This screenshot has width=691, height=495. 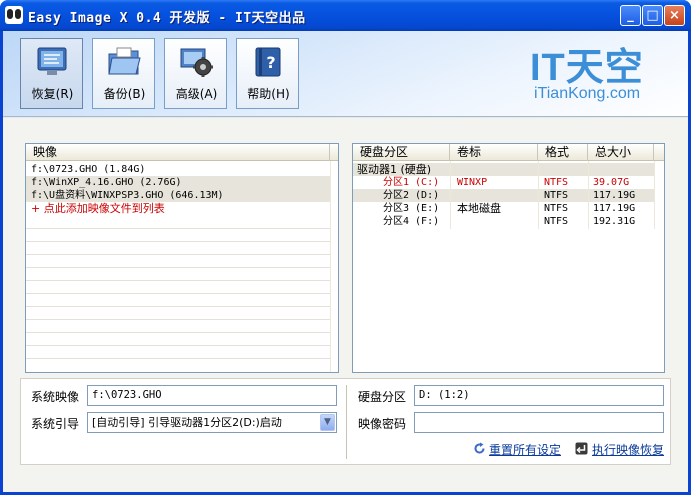 I want to click on boot-label: 系统引导, so click(x=55, y=424).